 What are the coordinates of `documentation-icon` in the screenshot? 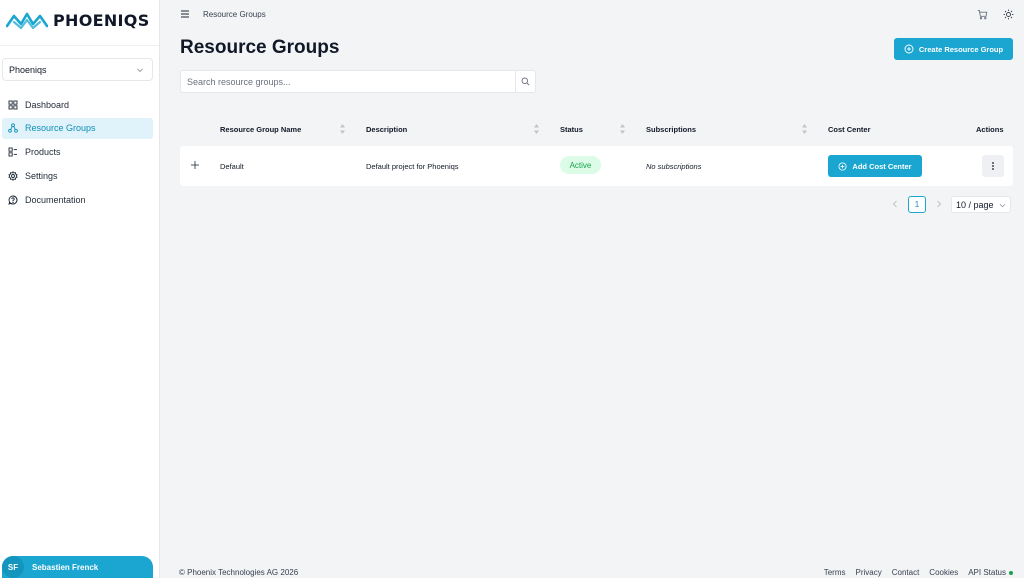 It's located at (13, 200).